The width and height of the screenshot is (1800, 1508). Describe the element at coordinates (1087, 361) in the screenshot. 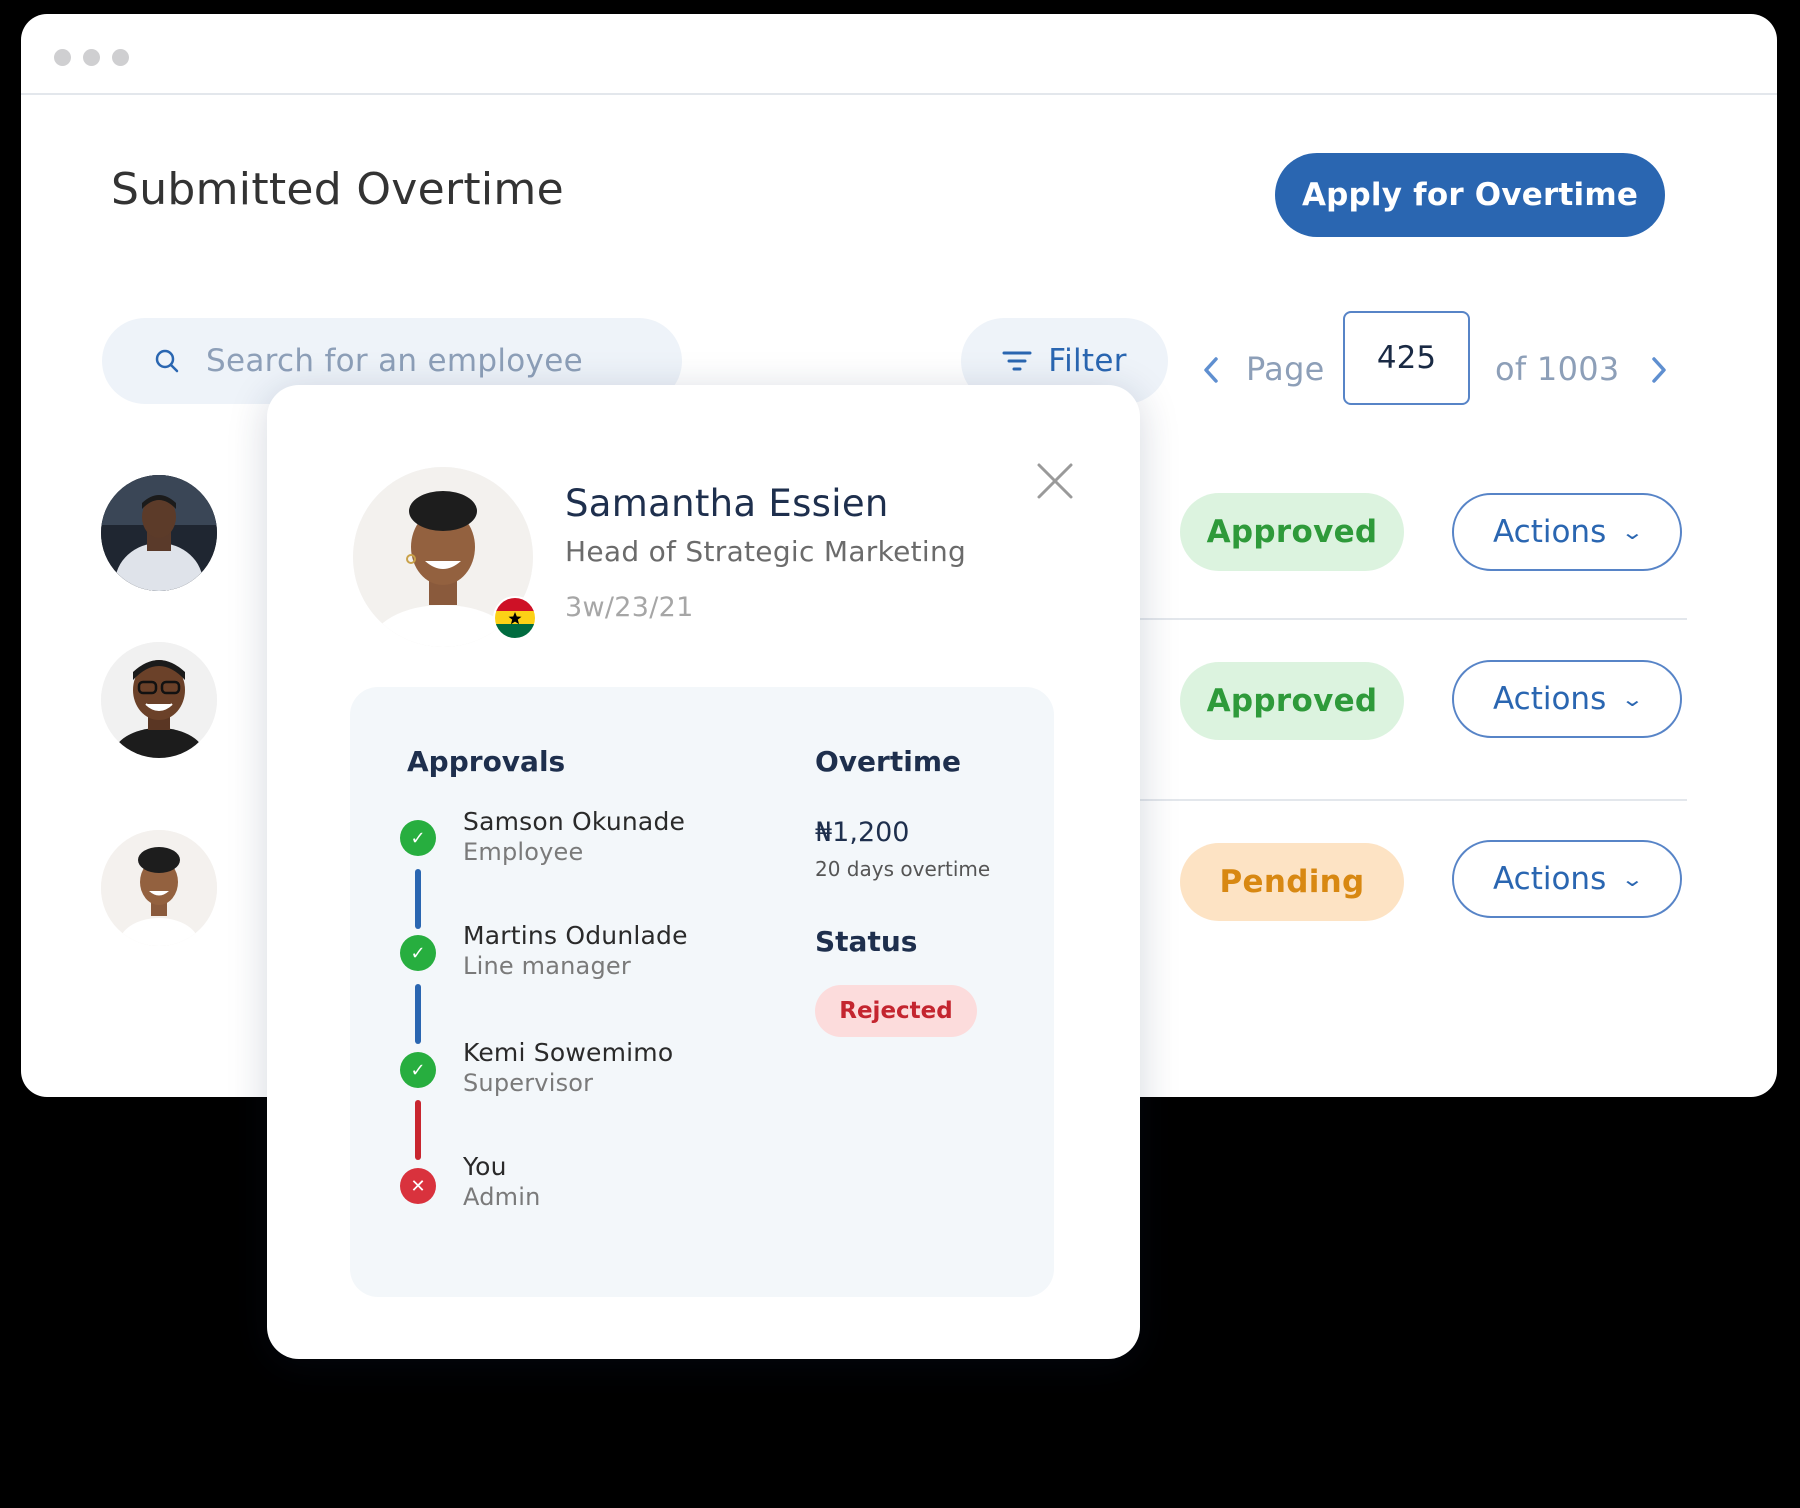

I see `filter-label: Filter` at that location.